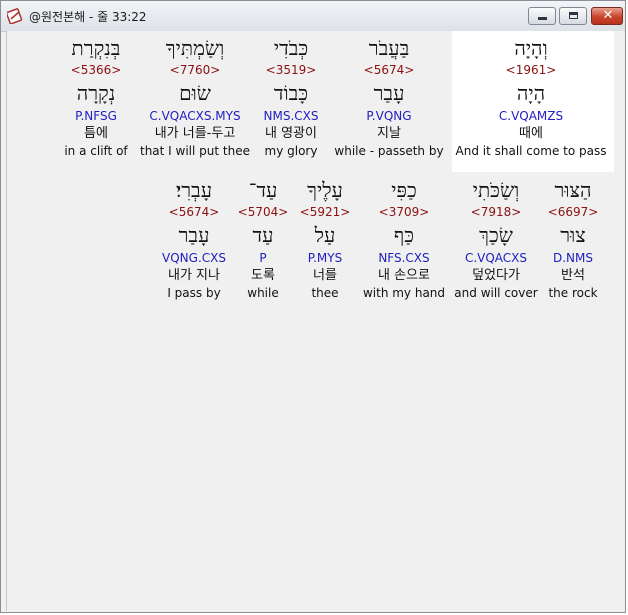 This screenshot has height=615, width=628. I want to click on english-gloss: I pass by, so click(194, 293).